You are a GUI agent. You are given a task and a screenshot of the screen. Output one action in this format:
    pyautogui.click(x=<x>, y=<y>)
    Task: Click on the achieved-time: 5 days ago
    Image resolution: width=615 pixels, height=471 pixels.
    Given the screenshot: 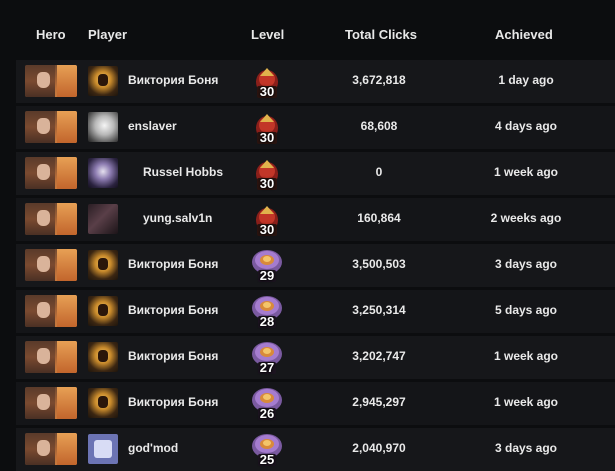 What is the action you would take?
    pyautogui.click(x=526, y=310)
    